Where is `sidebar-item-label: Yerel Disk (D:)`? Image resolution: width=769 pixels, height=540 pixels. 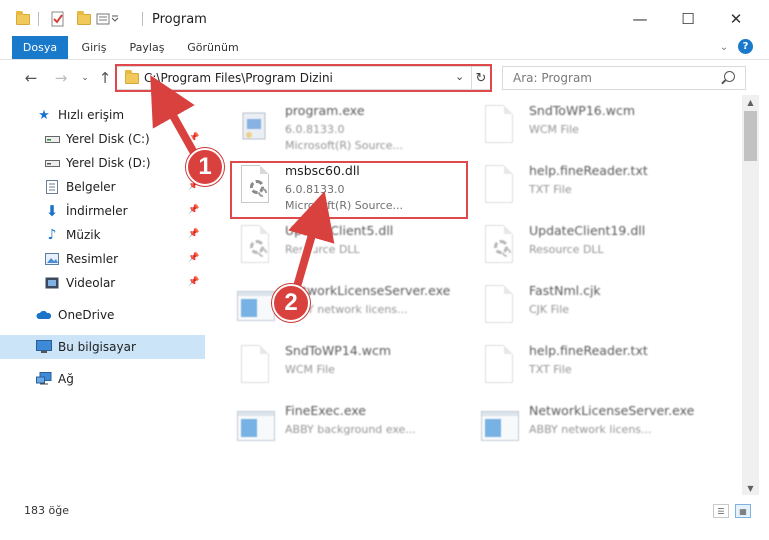 sidebar-item-label: Yerel Disk (D:) is located at coordinates (108, 163).